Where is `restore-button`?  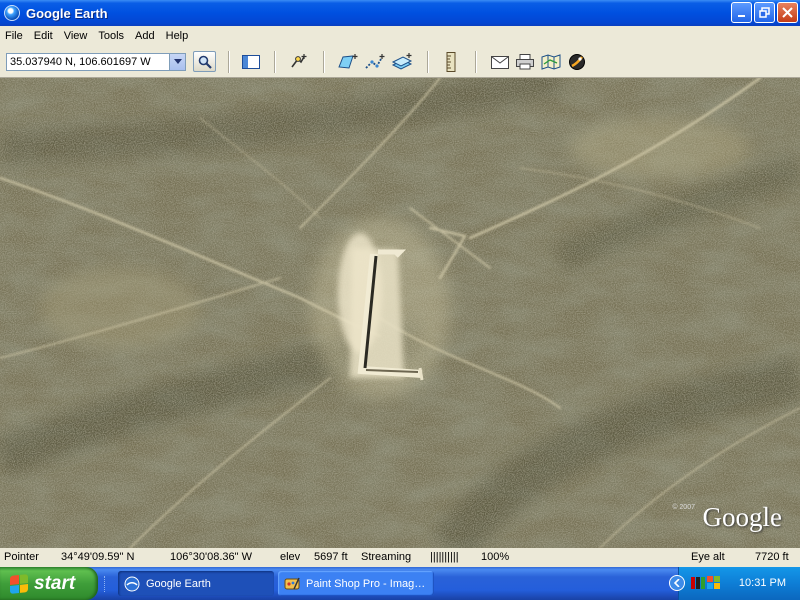
restore-button is located at coordinates (764, 12).